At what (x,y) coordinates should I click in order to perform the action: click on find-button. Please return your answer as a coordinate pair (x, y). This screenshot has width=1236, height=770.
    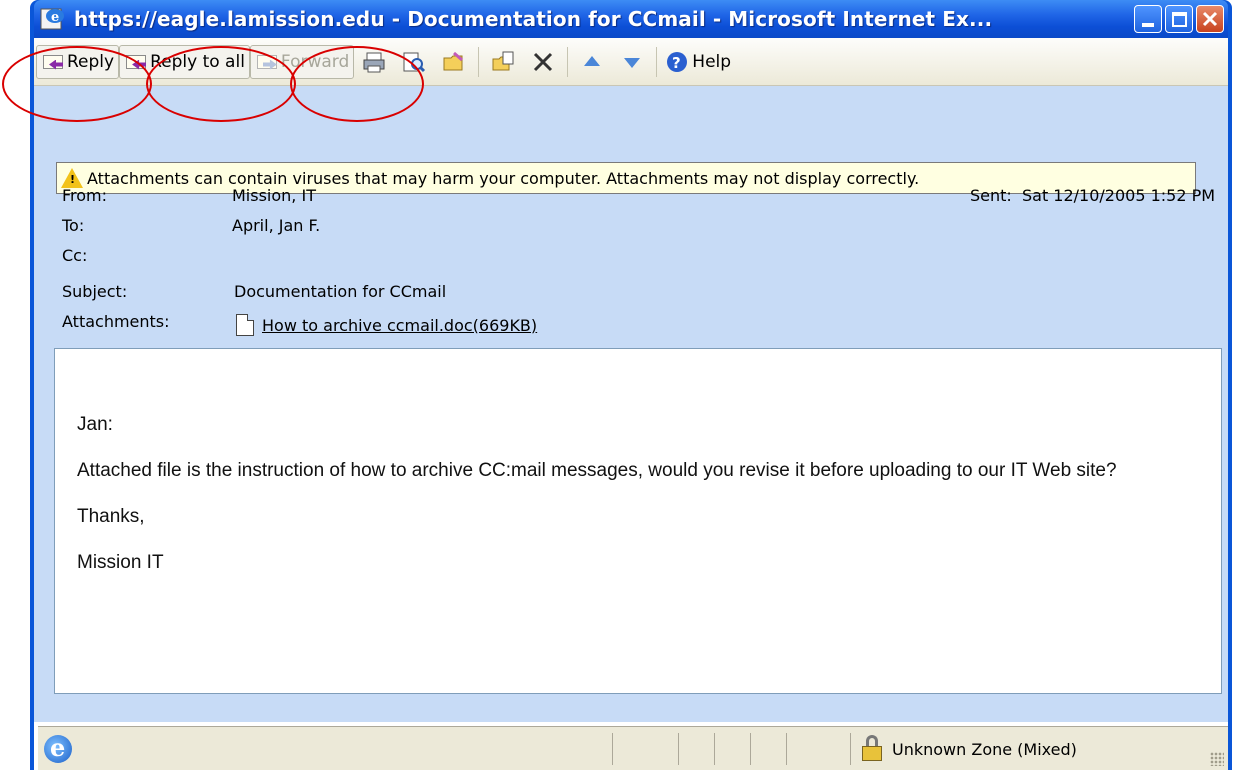
    Looking at the image, I should click on (414, 62).